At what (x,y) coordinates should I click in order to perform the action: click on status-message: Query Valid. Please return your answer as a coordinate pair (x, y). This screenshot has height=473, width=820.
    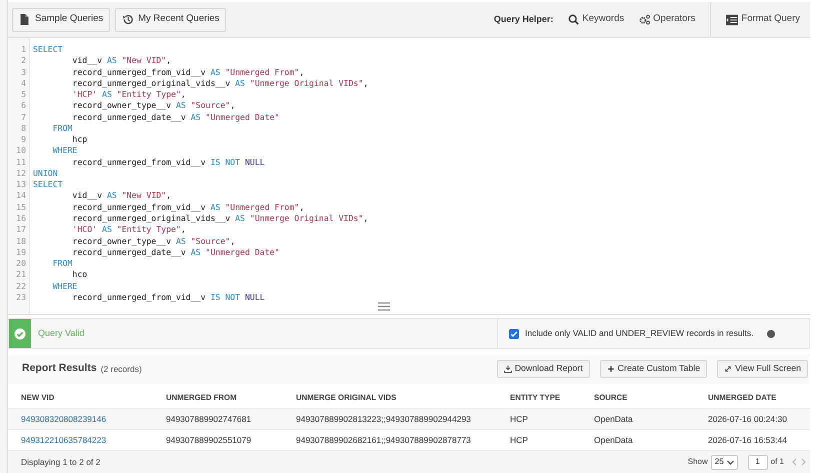
    Looking at the image, I should click on (61, 333).